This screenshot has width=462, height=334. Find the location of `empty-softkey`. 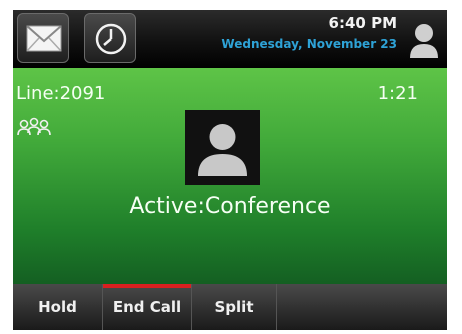

empty-softkey is located at coordinates (362, 307).